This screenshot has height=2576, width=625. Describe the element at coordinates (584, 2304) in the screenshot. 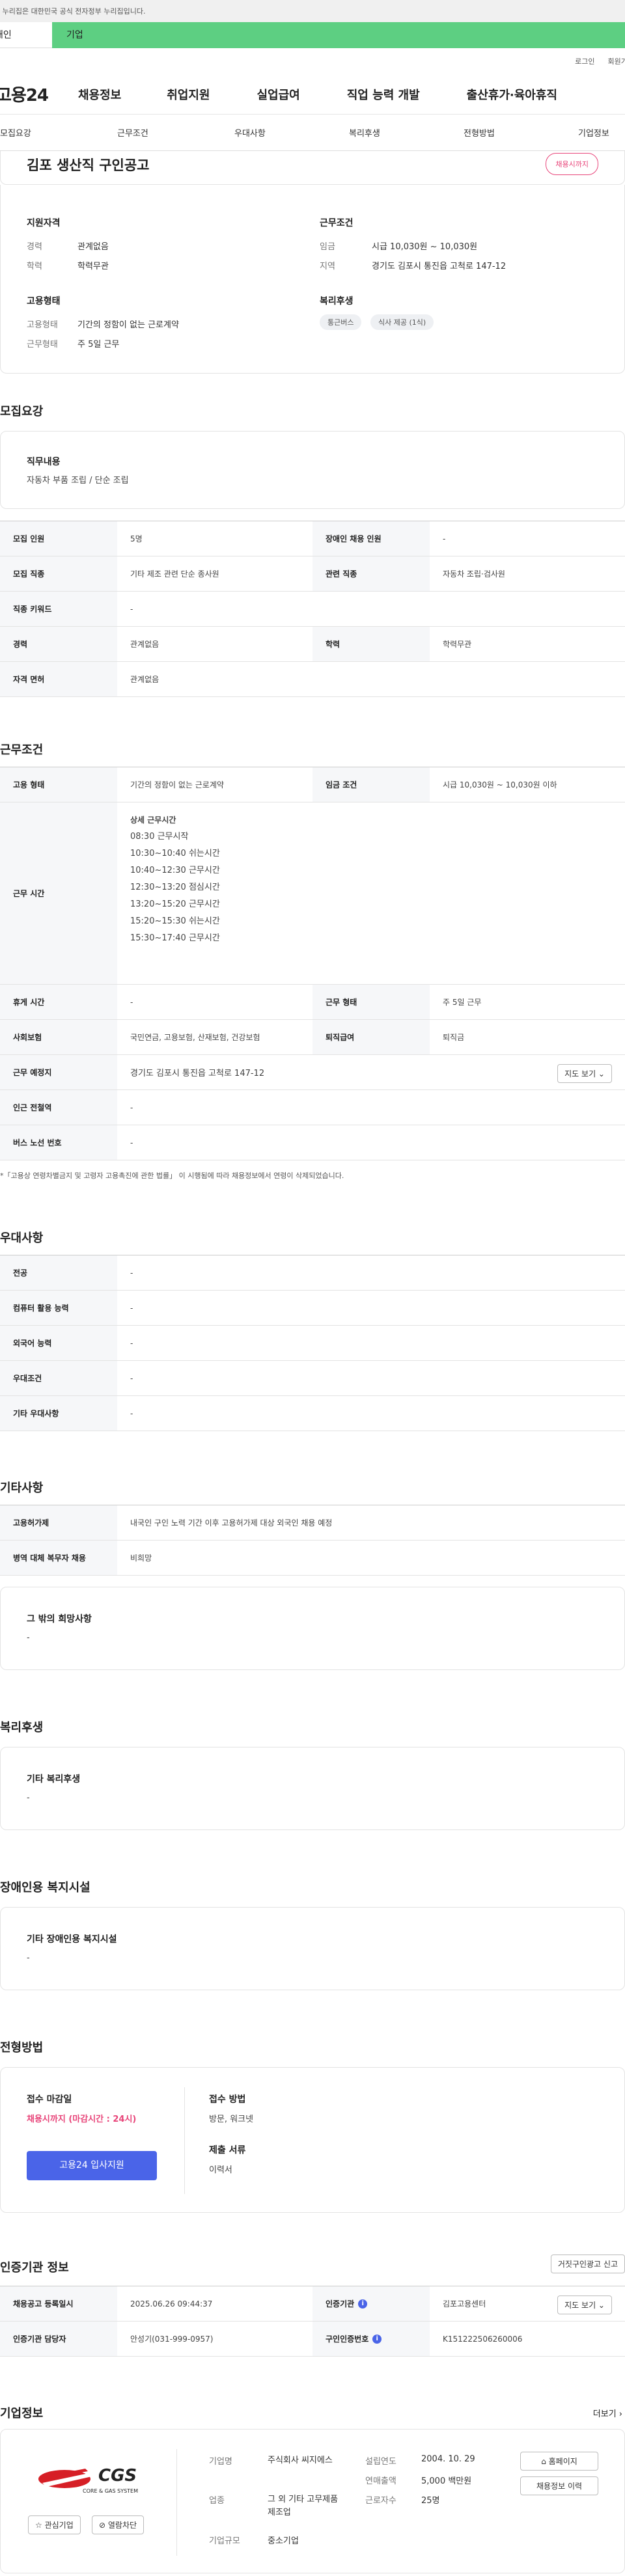

I see `agency-map-button: 지도 보기 ⌄` at that location.